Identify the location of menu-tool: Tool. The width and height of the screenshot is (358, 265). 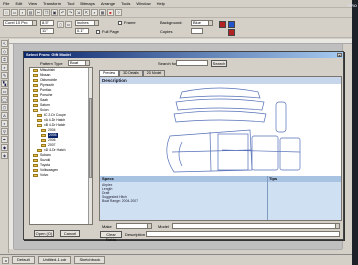
(70, 3).